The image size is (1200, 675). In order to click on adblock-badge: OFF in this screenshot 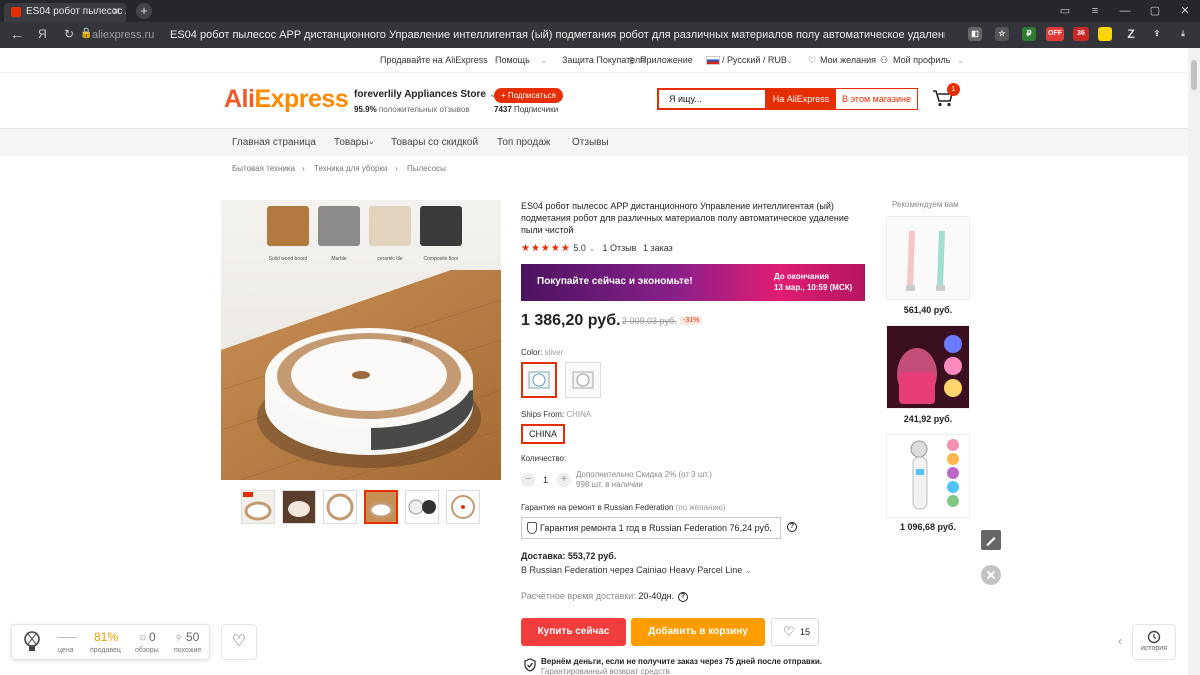, I will do `click(1055, 34)`.